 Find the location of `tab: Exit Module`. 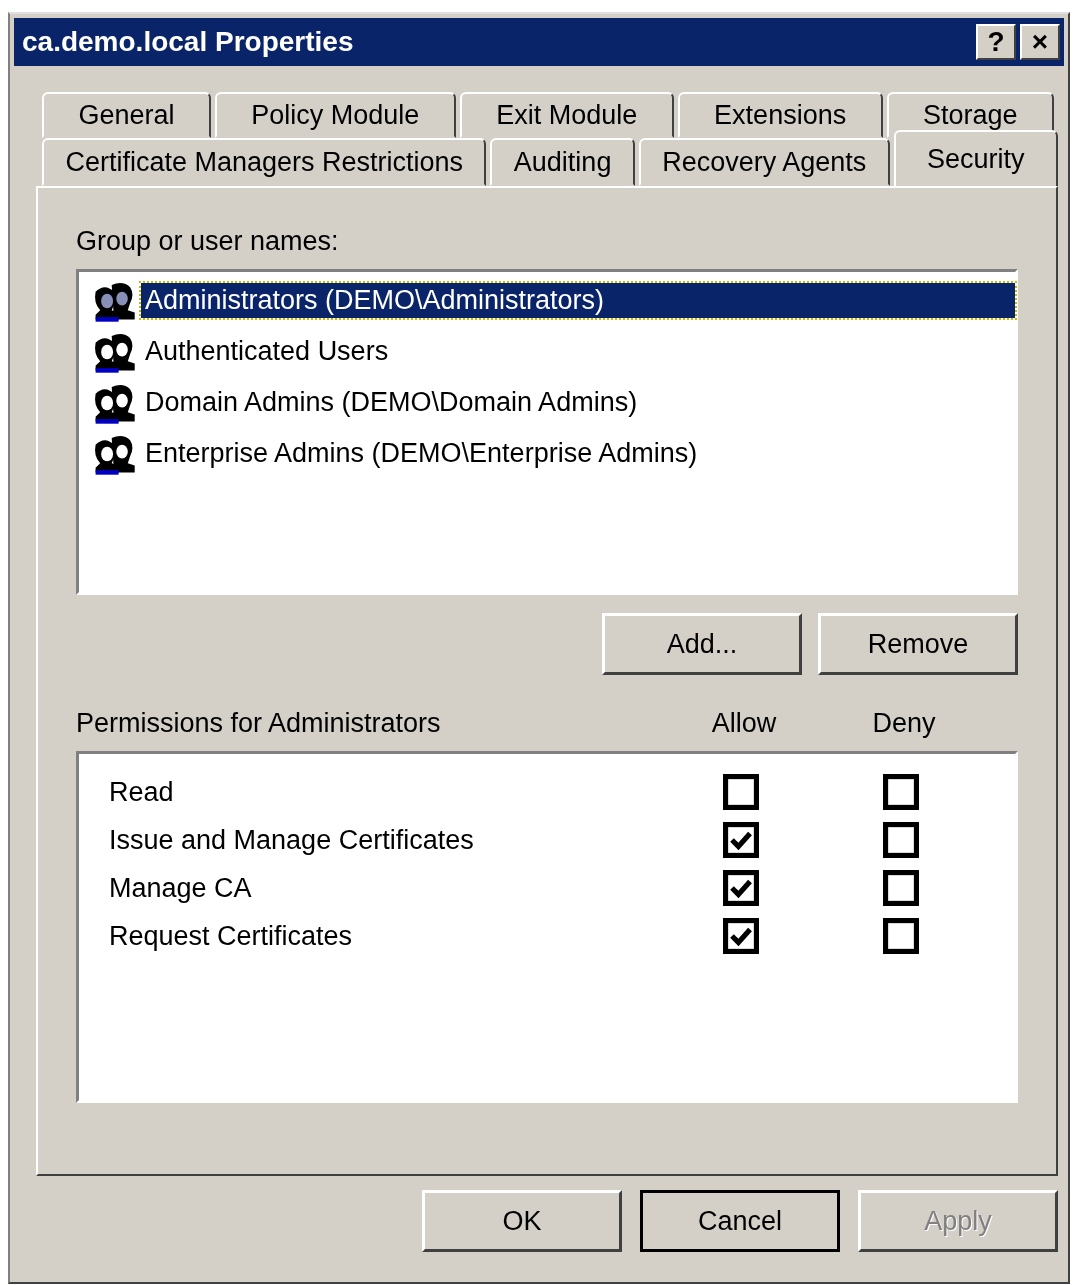

tab: Exit Module is located at coordinates (566, 115).